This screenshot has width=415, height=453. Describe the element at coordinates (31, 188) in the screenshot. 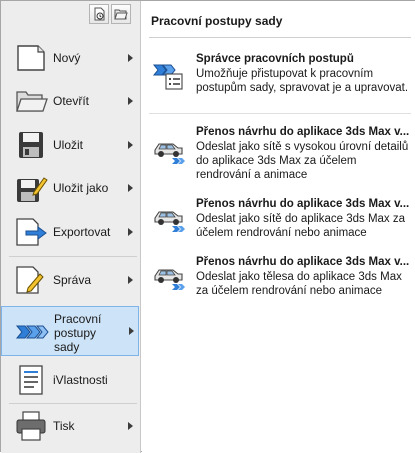

I see `save-as-icon` at that location.